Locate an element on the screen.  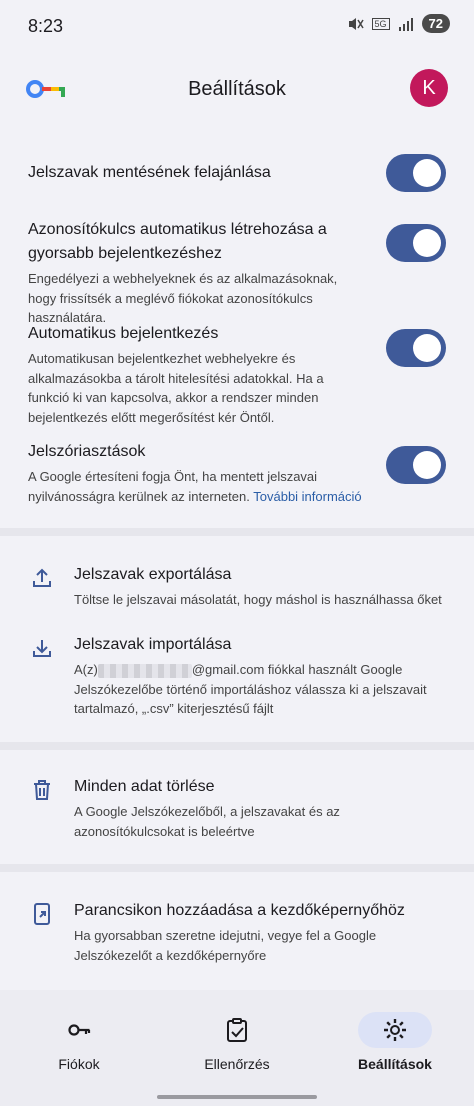
passkey-switch is located at coordinates (416, 243).